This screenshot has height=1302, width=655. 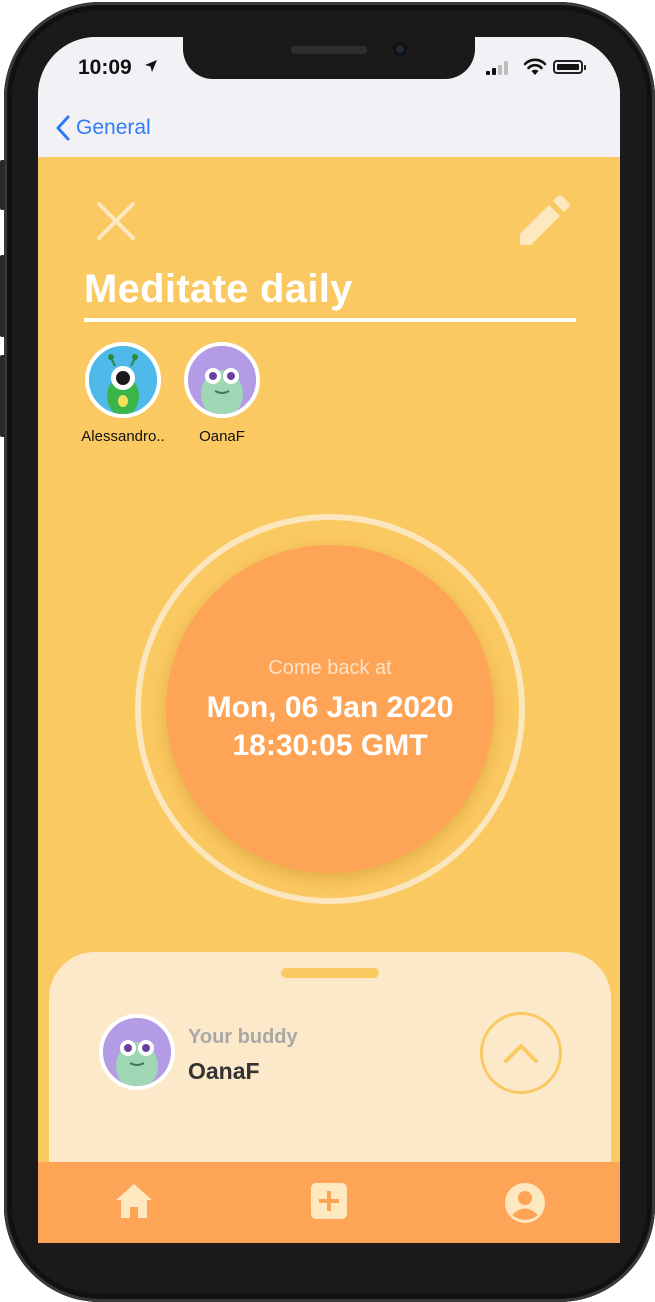 What do you see at coordinates (113, 127) in the screenshot?
I see `back-label: General` at bounding box center [113, 127].